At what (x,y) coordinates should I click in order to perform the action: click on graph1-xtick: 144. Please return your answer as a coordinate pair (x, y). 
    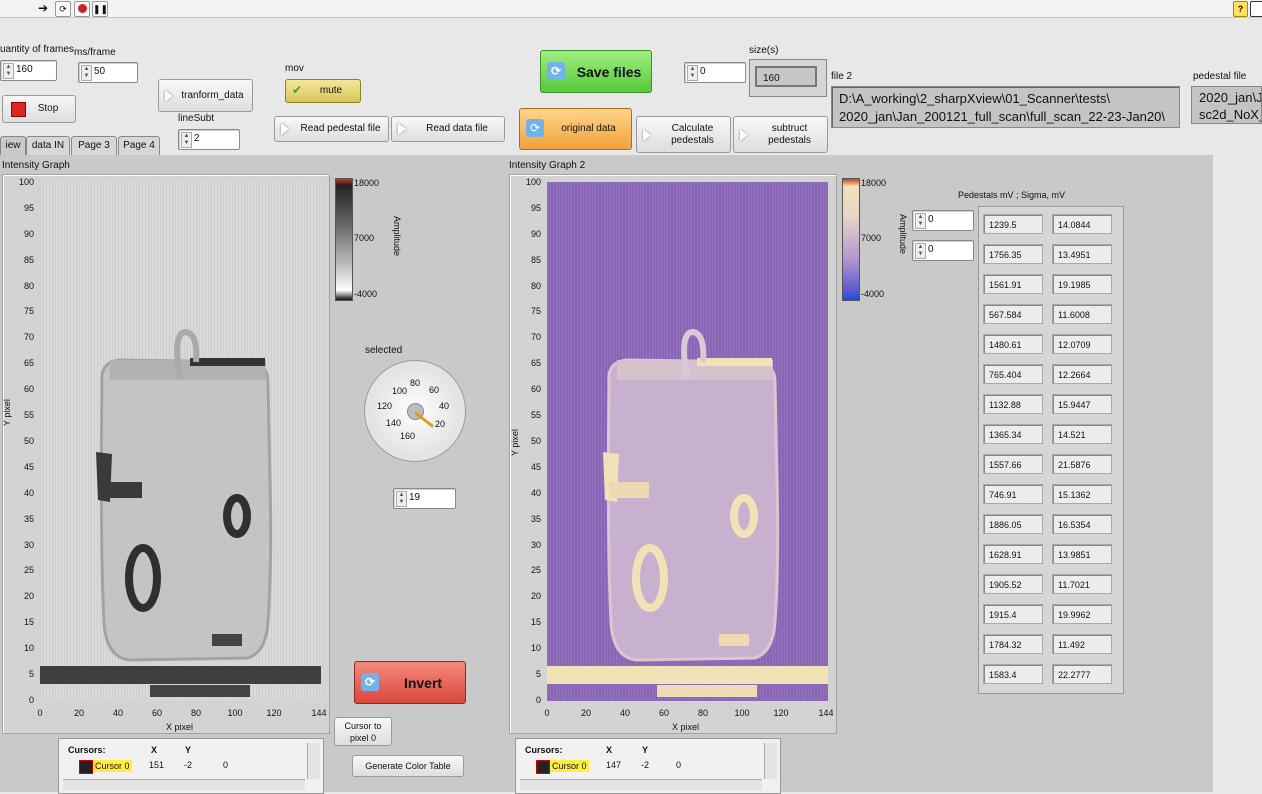
    Looking at the image, I should click on (319, 713).